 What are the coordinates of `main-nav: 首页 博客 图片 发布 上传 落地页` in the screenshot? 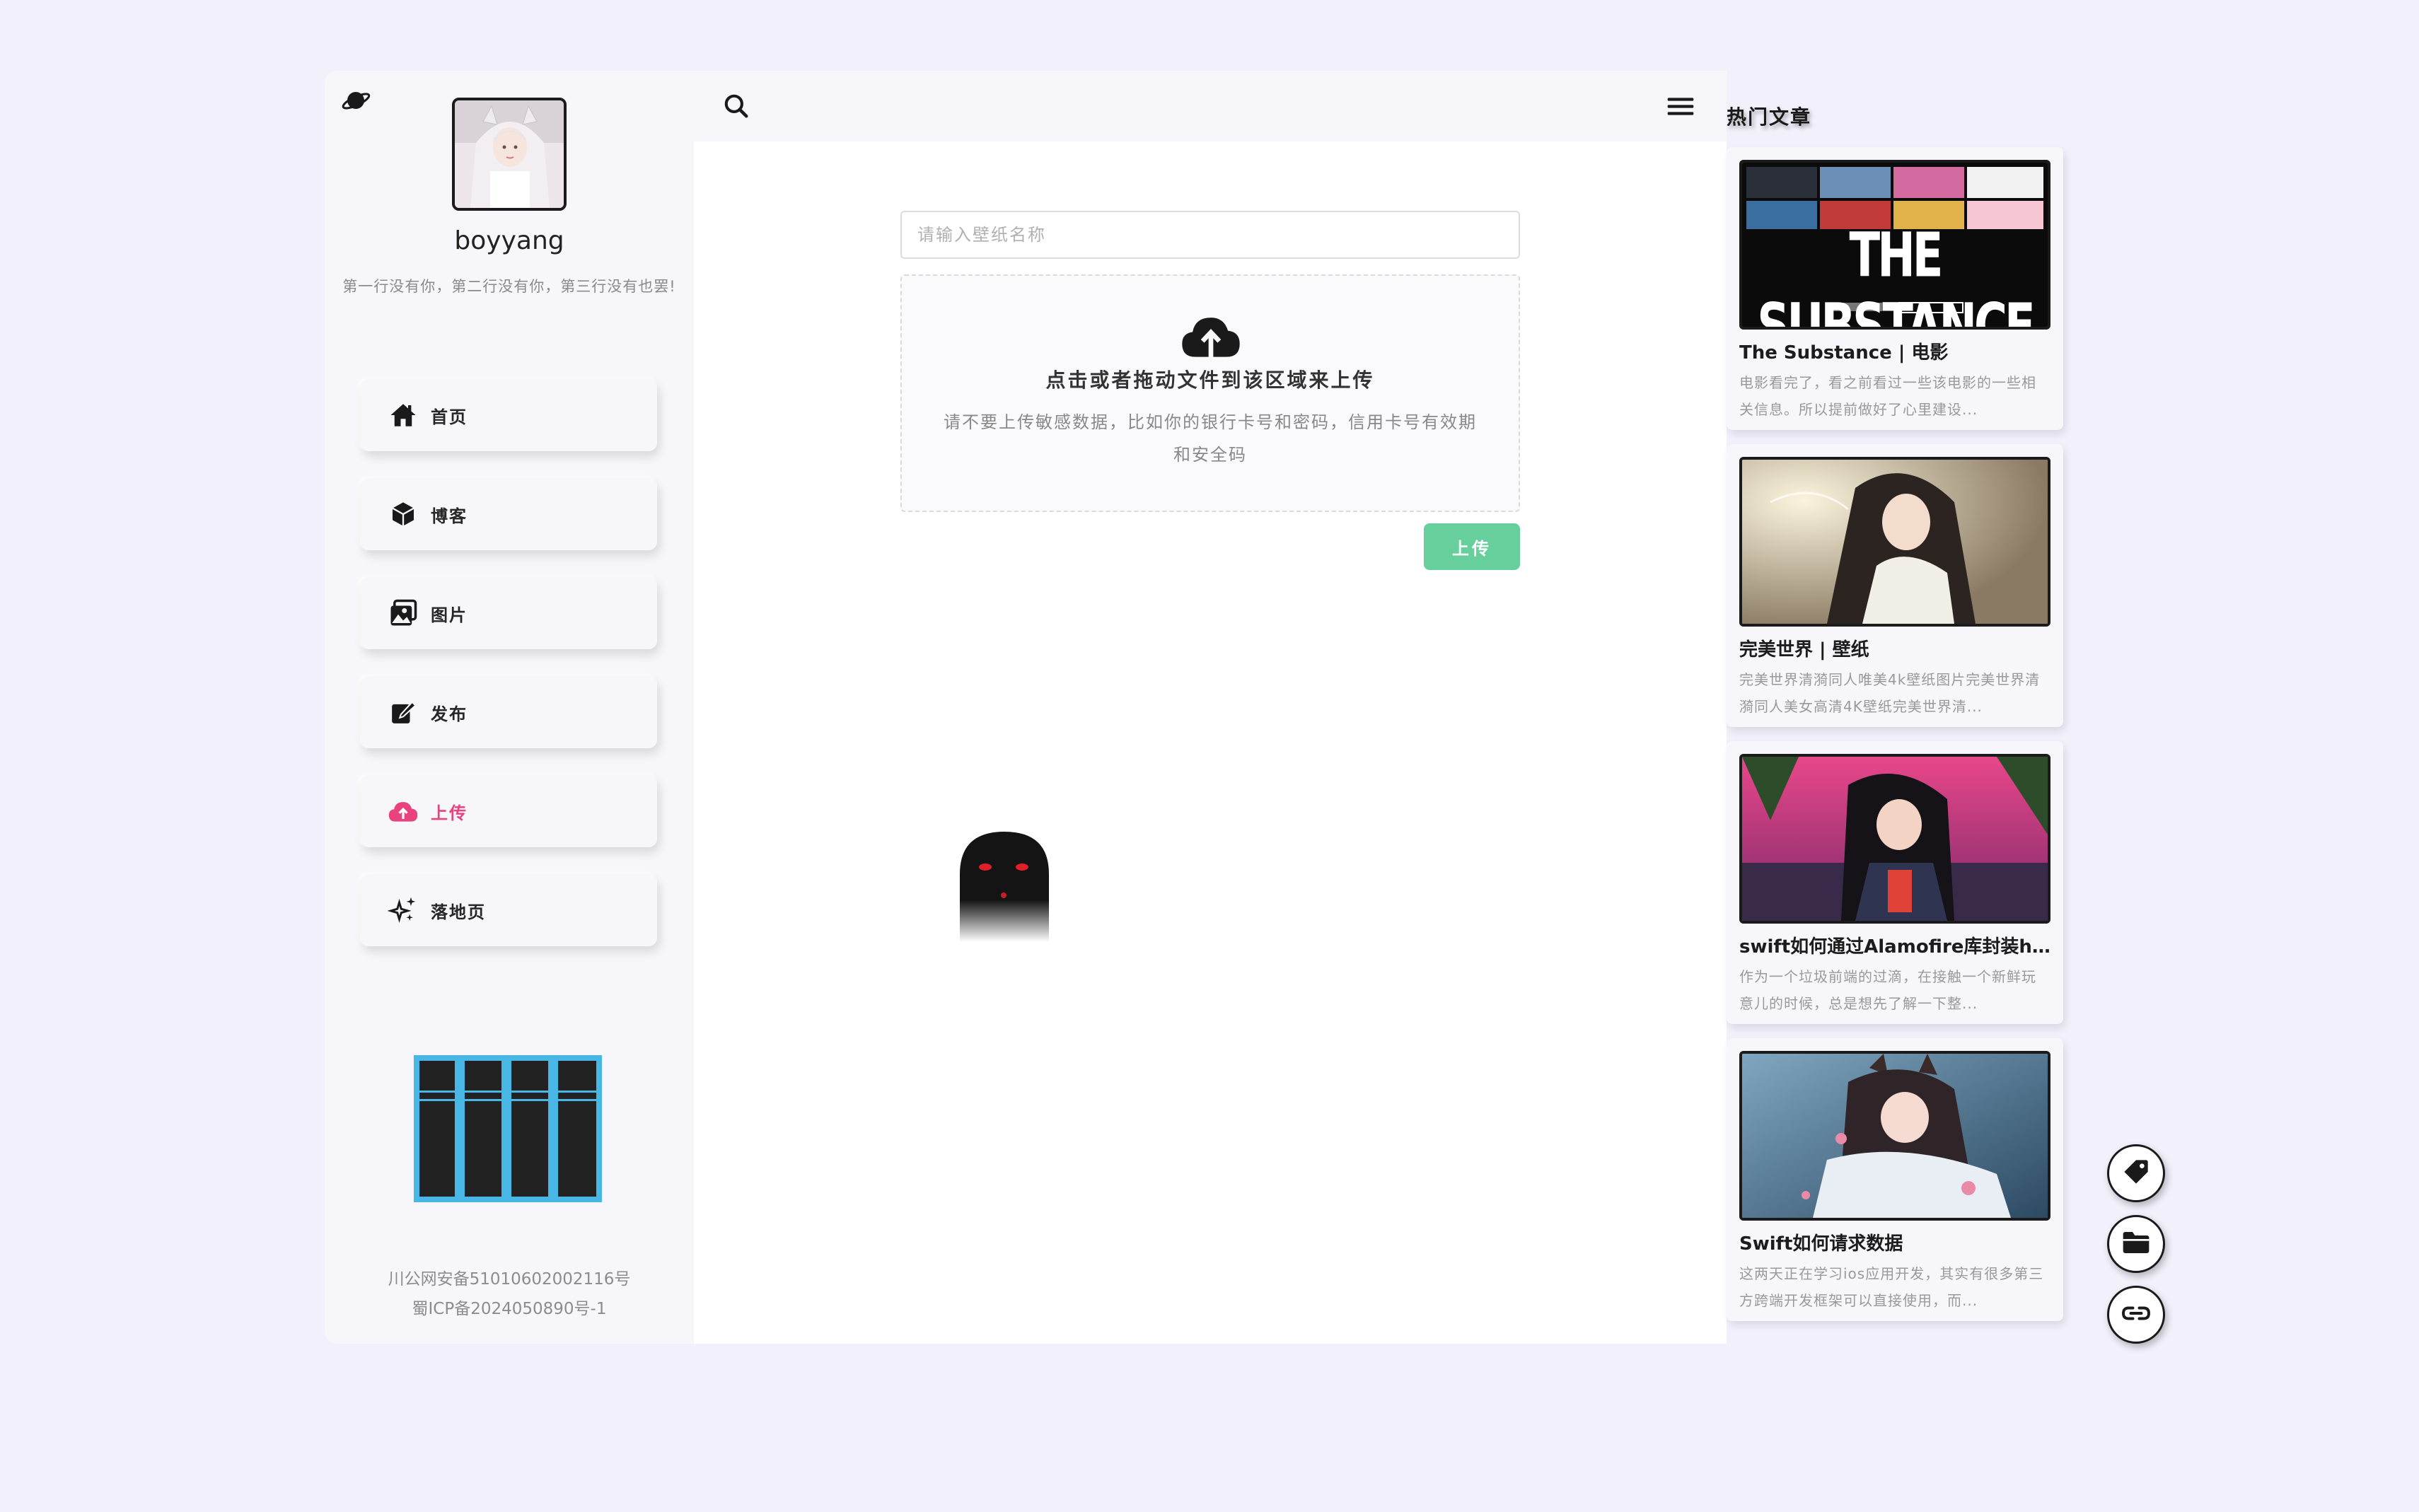 It's located at (509, 676).